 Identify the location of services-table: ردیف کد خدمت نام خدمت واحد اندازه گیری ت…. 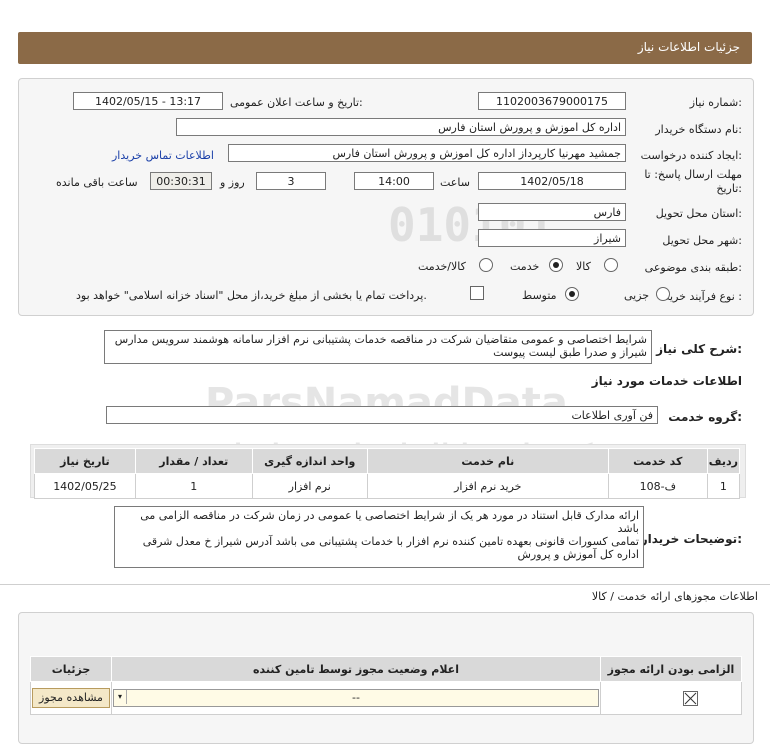
(387, 473).